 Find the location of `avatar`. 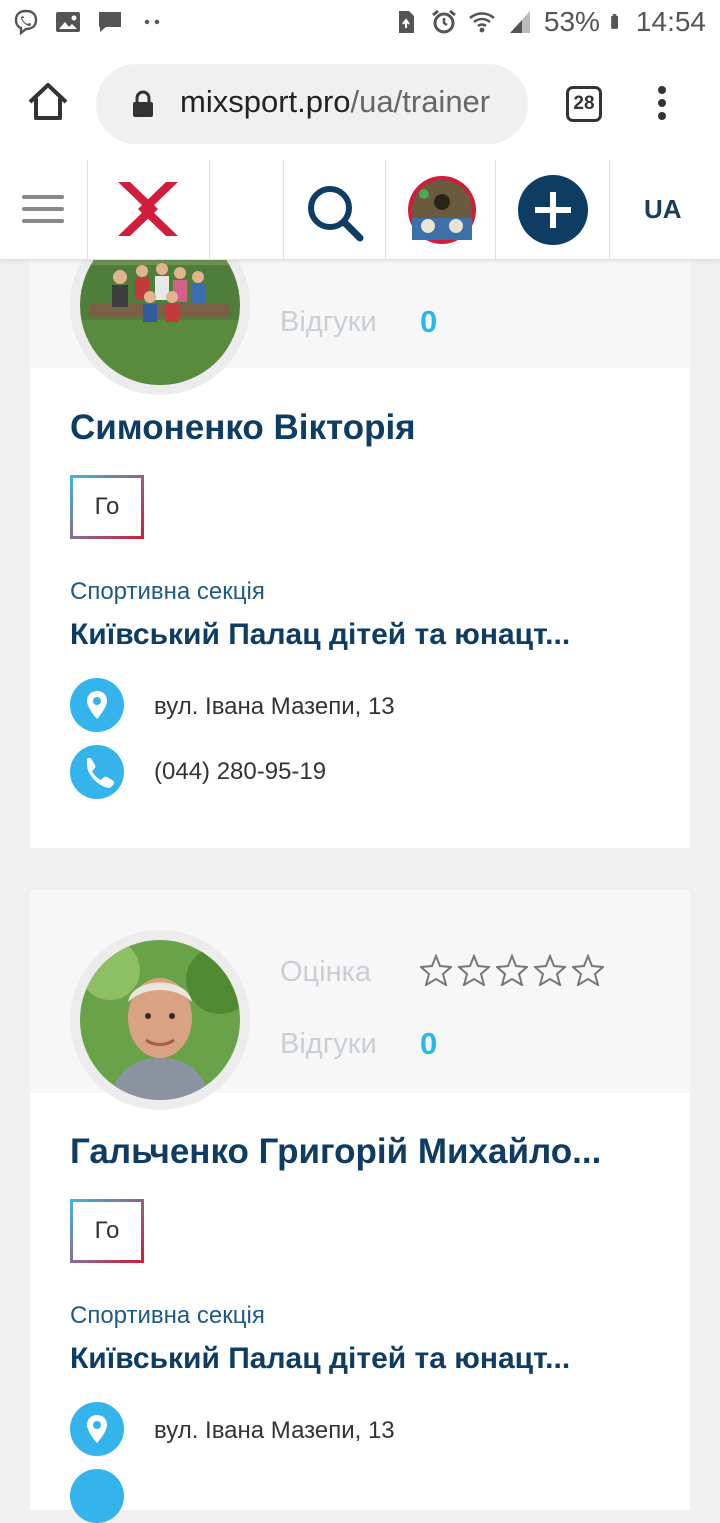

avatar is located at coordinates (442, 210).